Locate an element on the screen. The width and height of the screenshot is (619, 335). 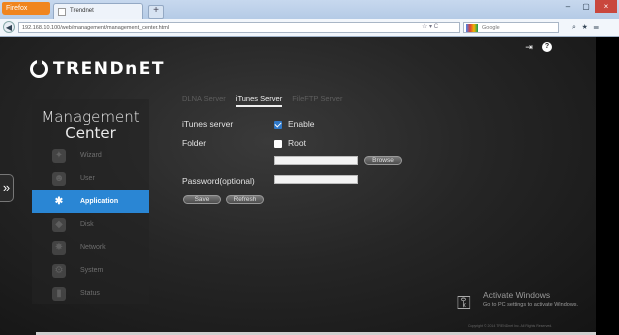
logo-text: TRENDnET is located at coordinates (109, 69).